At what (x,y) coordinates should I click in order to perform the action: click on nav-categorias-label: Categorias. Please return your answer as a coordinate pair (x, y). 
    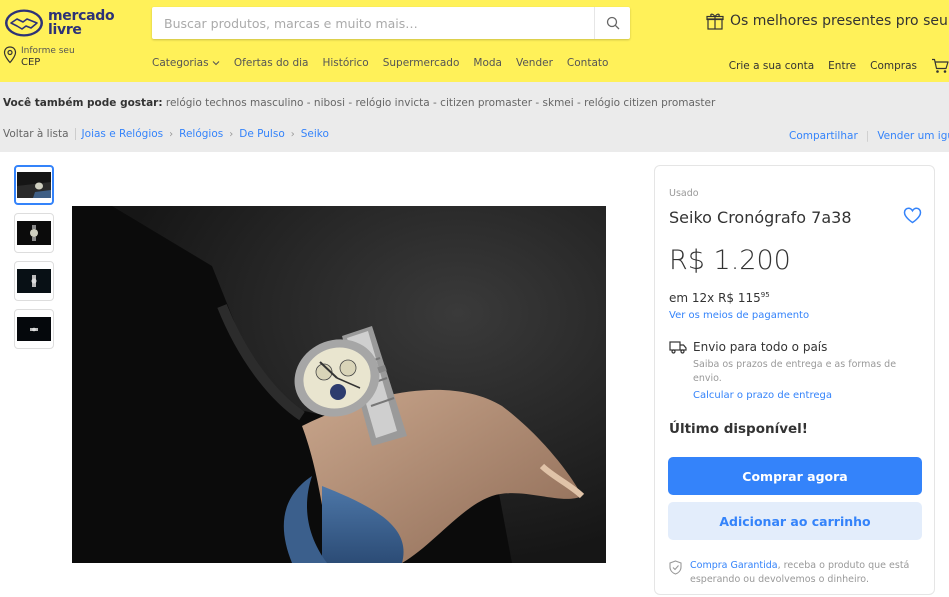
    Looking at the image, I should click on (180, 63).